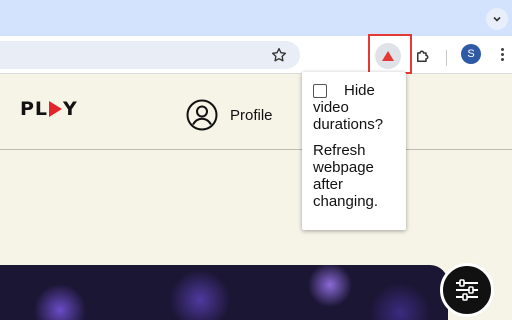  I want to click on hide-durations-option: Hide, so click(355, 90).